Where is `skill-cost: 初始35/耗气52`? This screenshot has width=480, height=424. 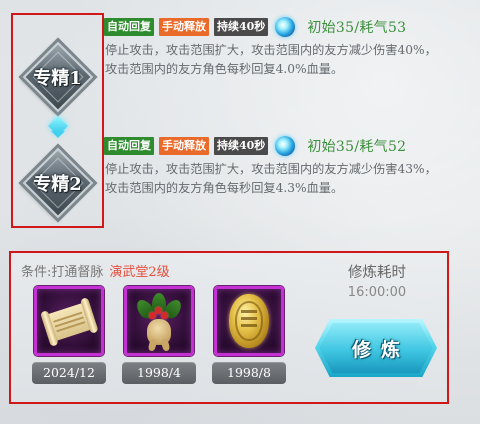
skill-cost: 初始35/耗气52 is located at coordinates (357, 147).